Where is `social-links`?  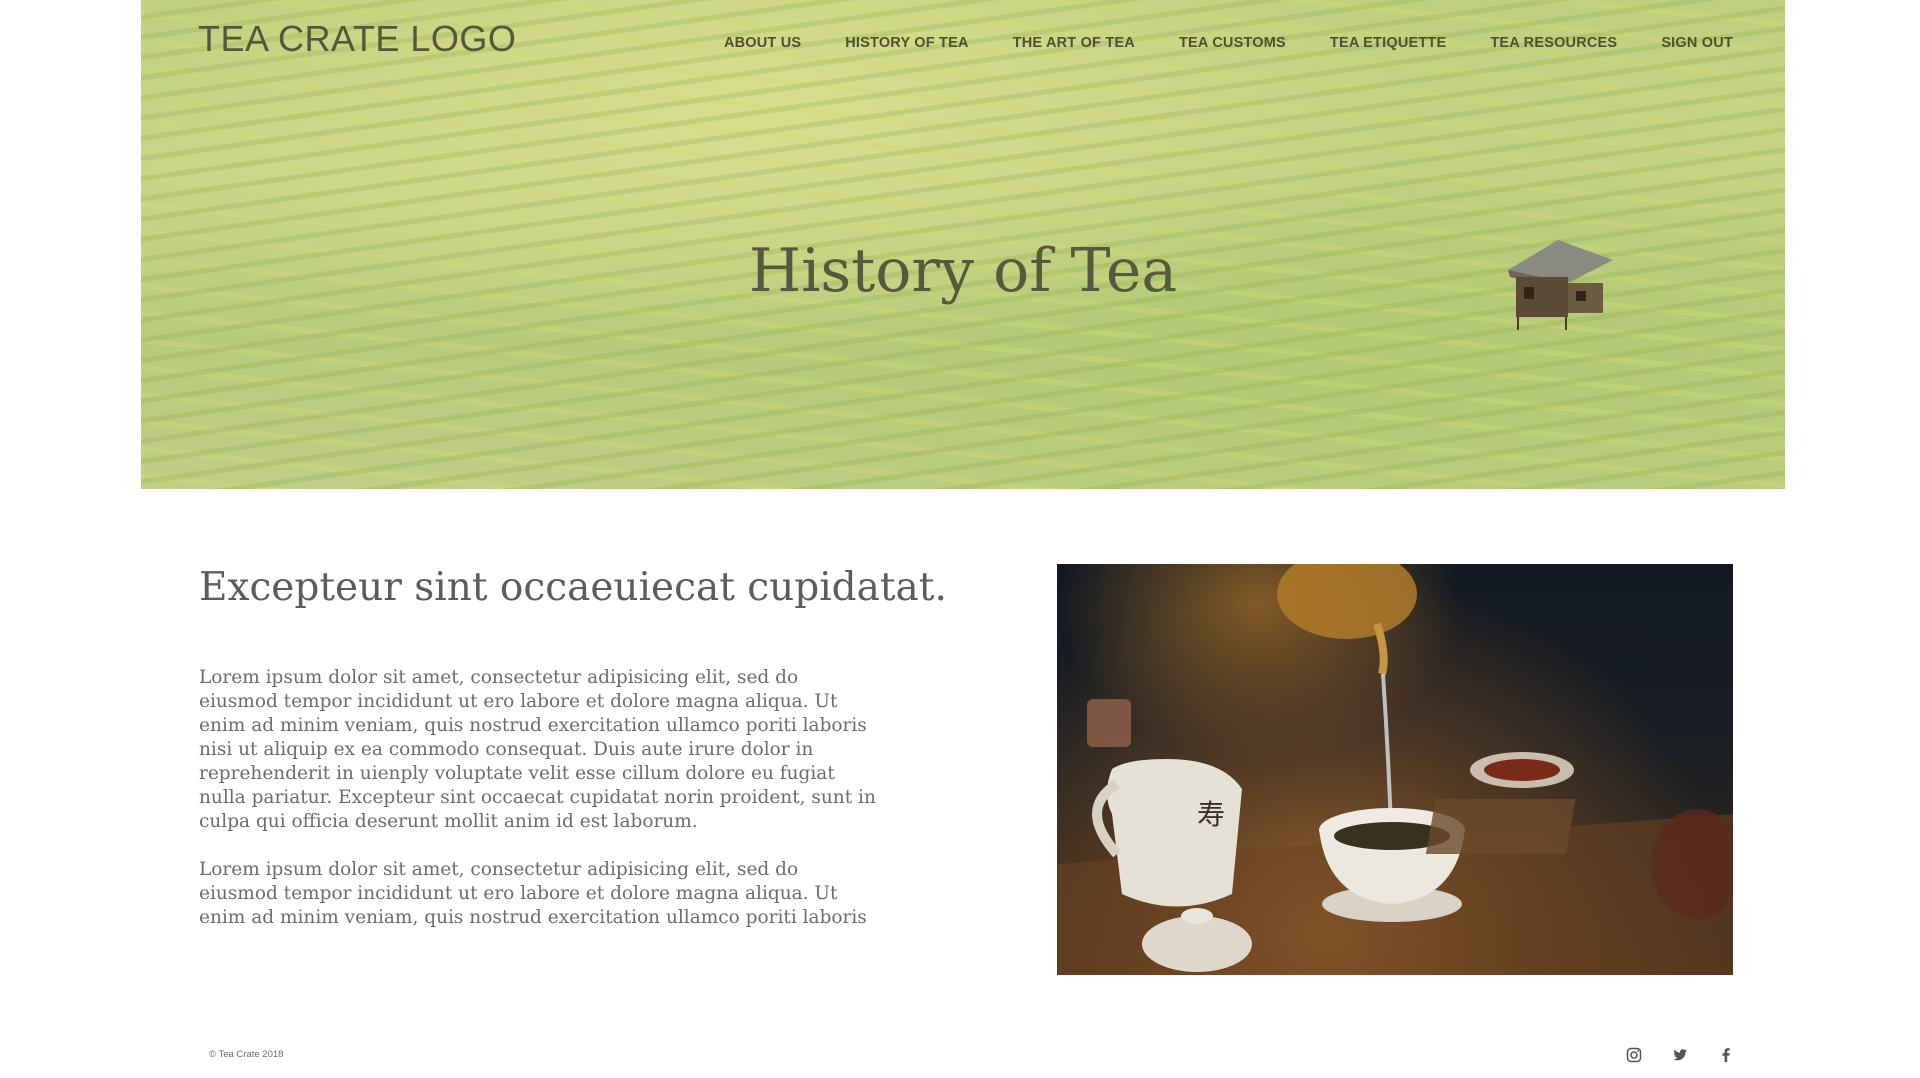
social-links is located at coordinates (1680, 1055).